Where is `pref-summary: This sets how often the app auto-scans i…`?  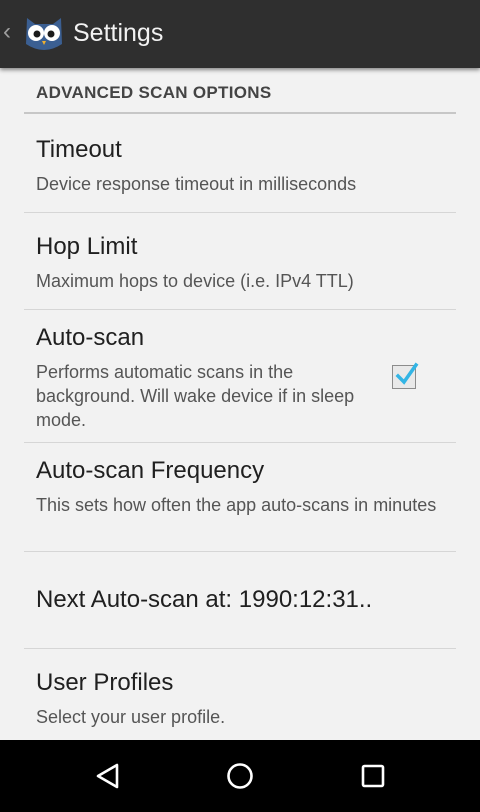
pref-summary: This sets how often the app auto-scans i… is located at coordinates (236, 505).